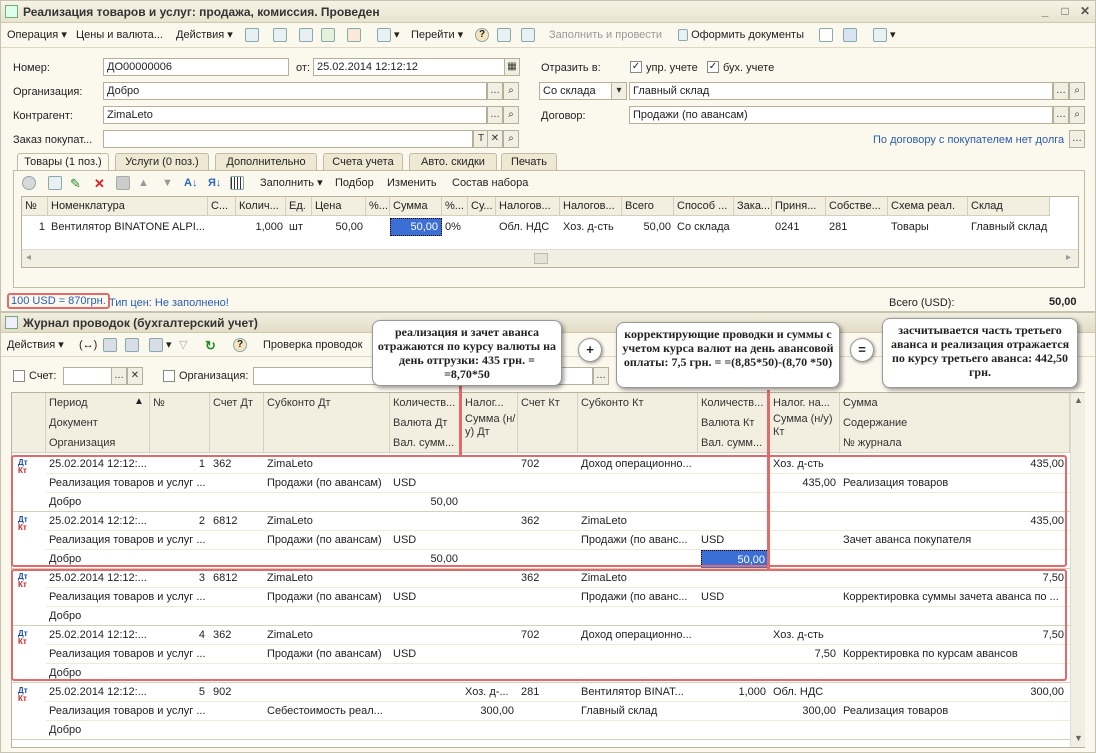  What do you see at coordinates (19, 376) in the screenshot?
I see `account-filter-checkbox` at bounding box center [19, 376].